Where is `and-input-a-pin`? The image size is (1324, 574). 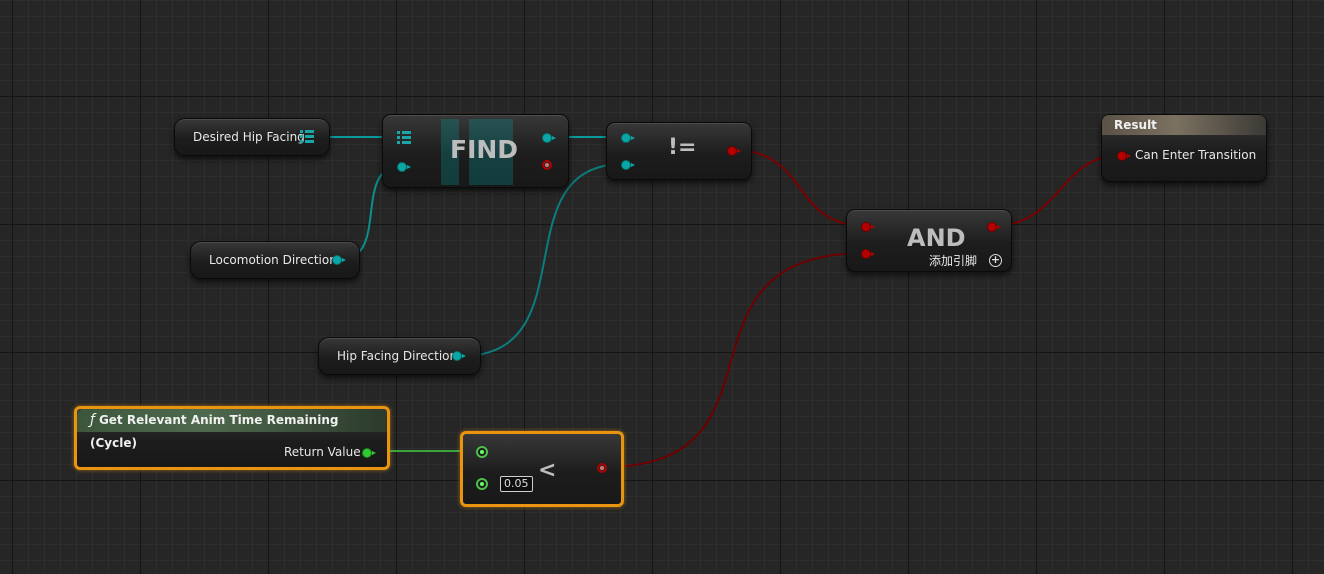 and-input-a-pin is located at coordinates (868, 227).